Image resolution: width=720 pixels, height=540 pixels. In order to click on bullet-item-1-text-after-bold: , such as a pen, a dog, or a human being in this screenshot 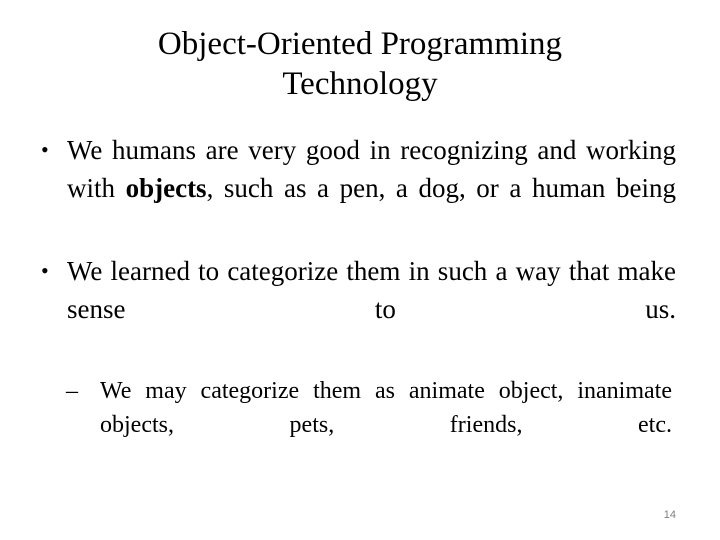, I will do `click(441, 188)`.